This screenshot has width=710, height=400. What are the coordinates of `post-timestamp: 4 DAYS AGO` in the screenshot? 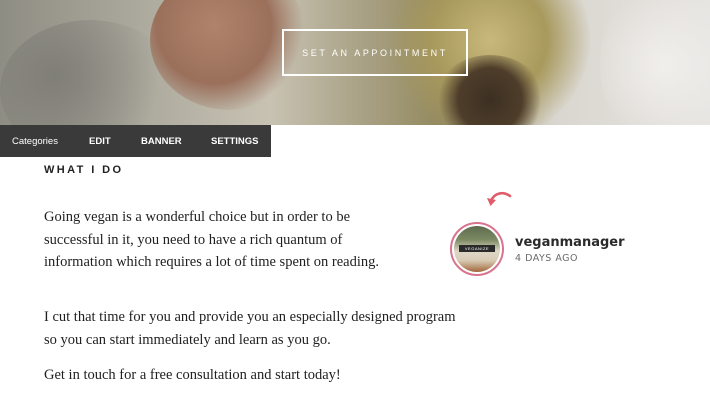 It's located at (546, 258).